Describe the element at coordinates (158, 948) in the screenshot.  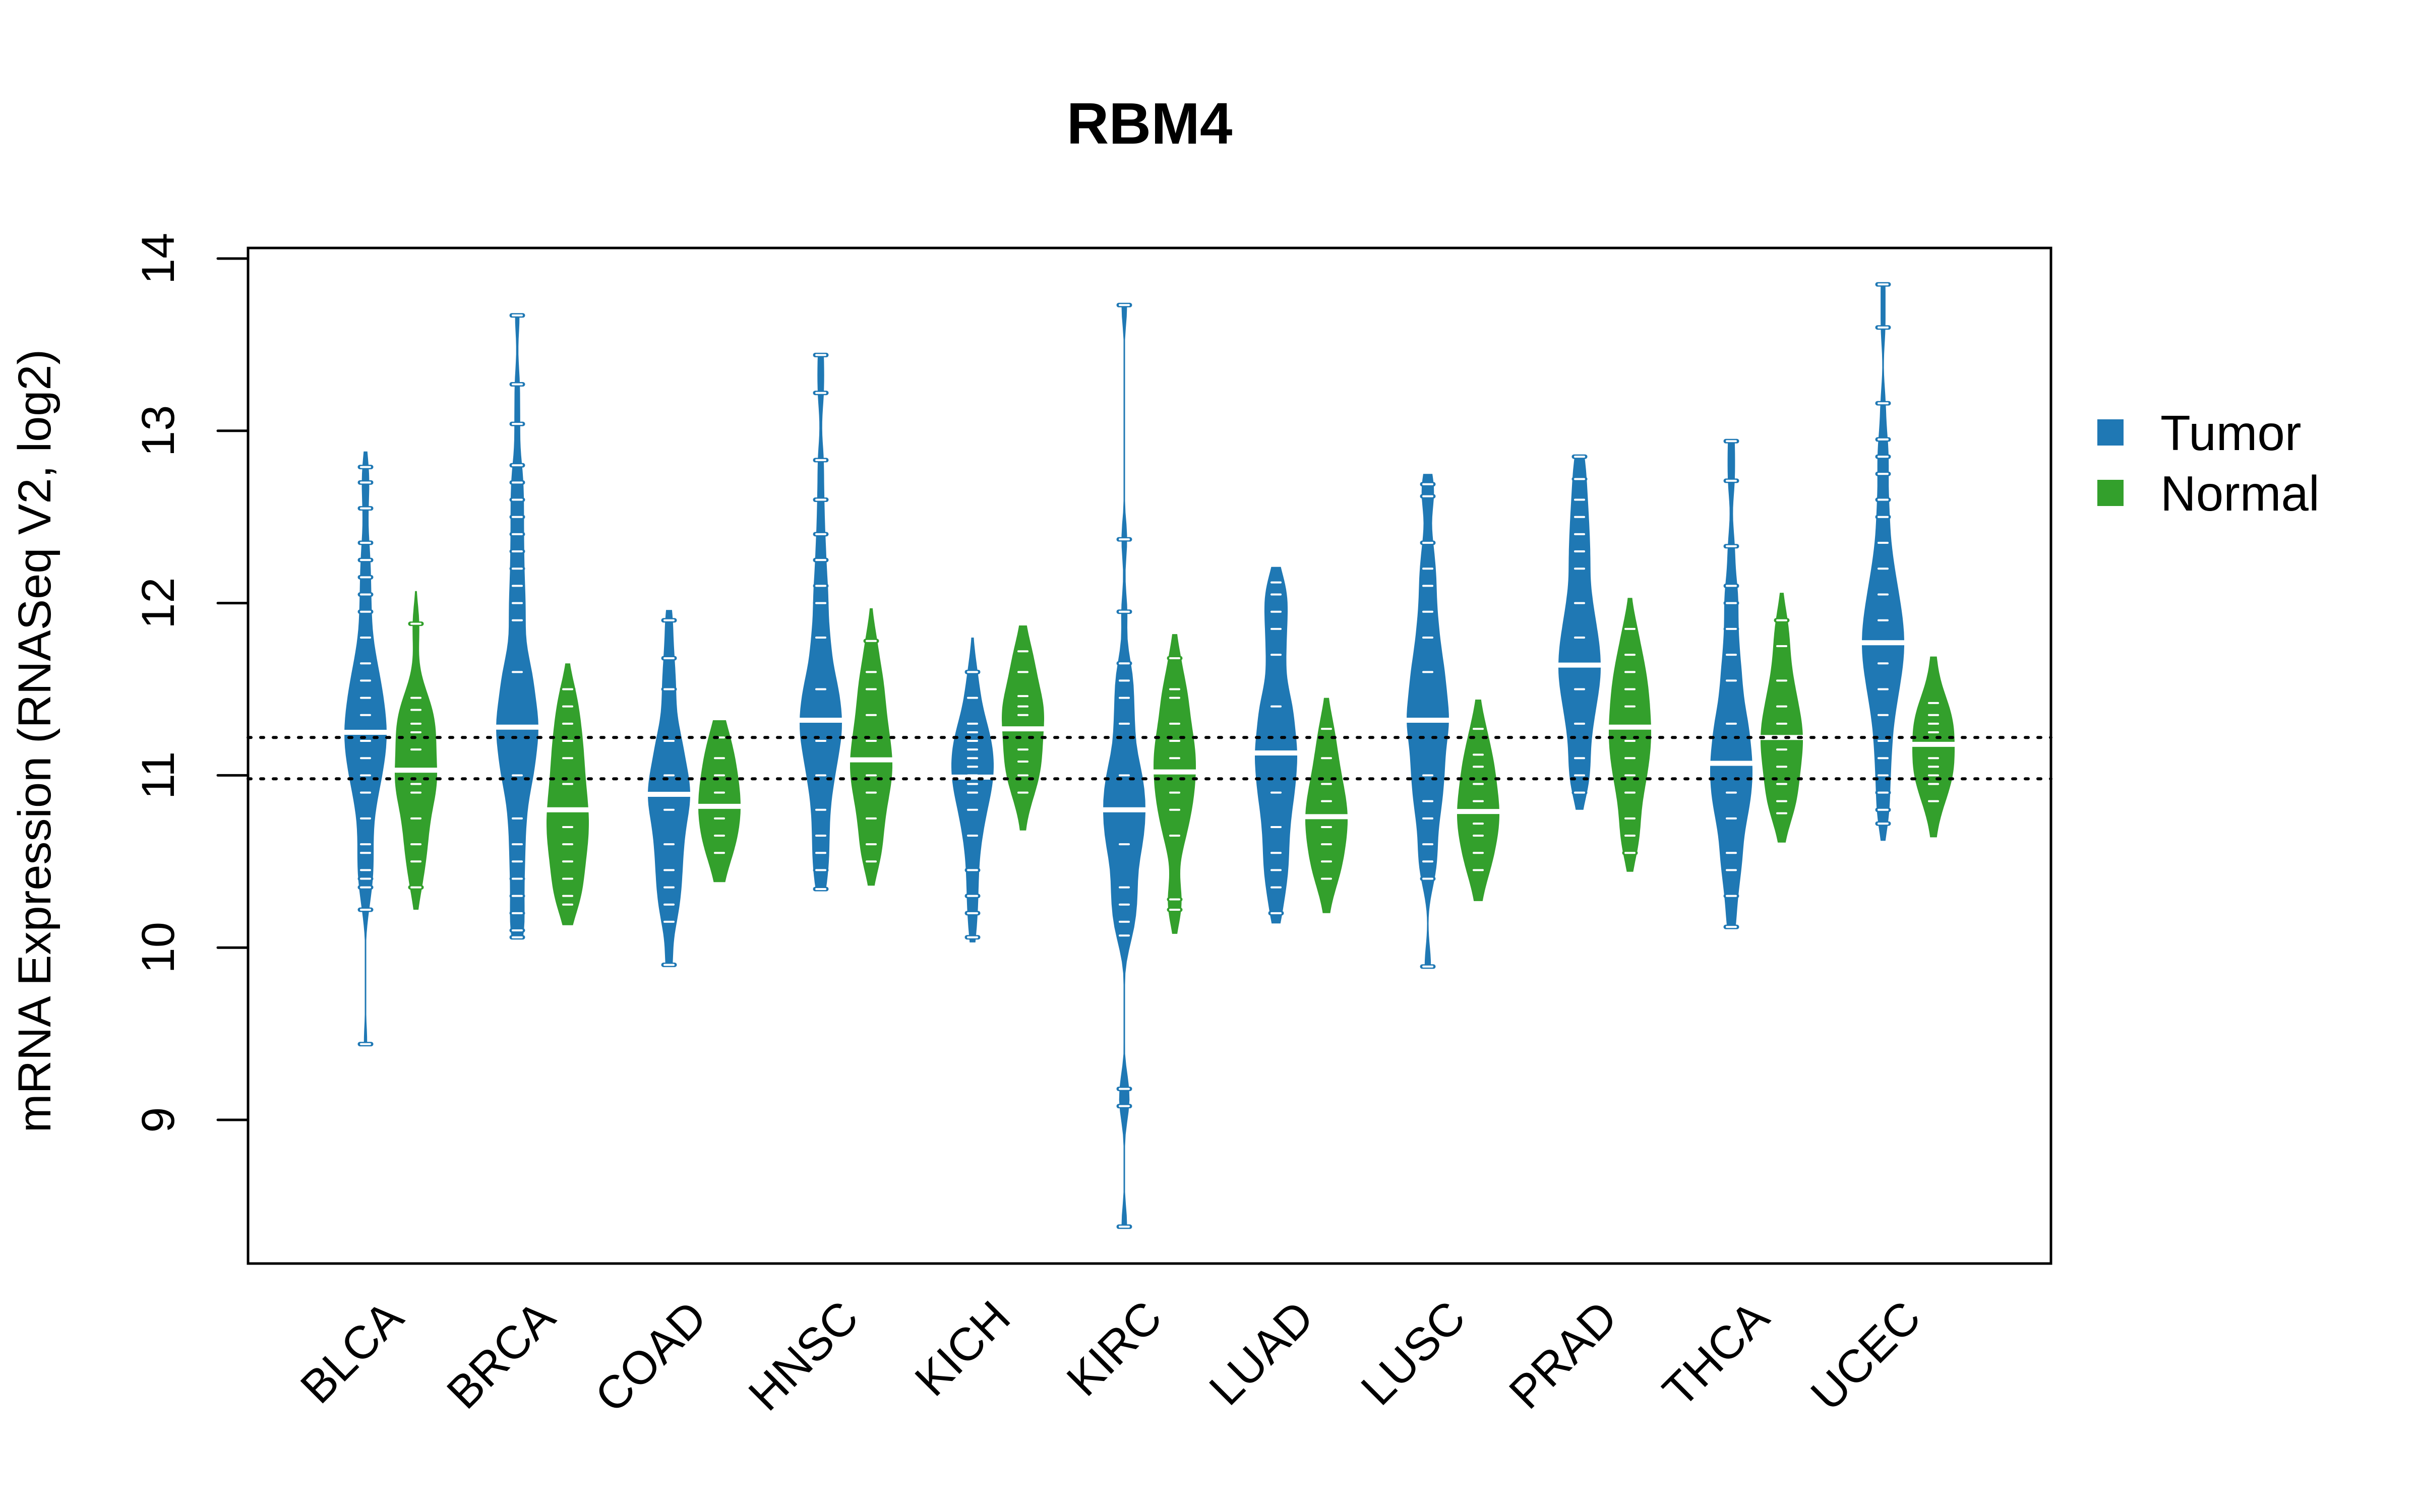
I see `y-tick-label: 10` at that location.